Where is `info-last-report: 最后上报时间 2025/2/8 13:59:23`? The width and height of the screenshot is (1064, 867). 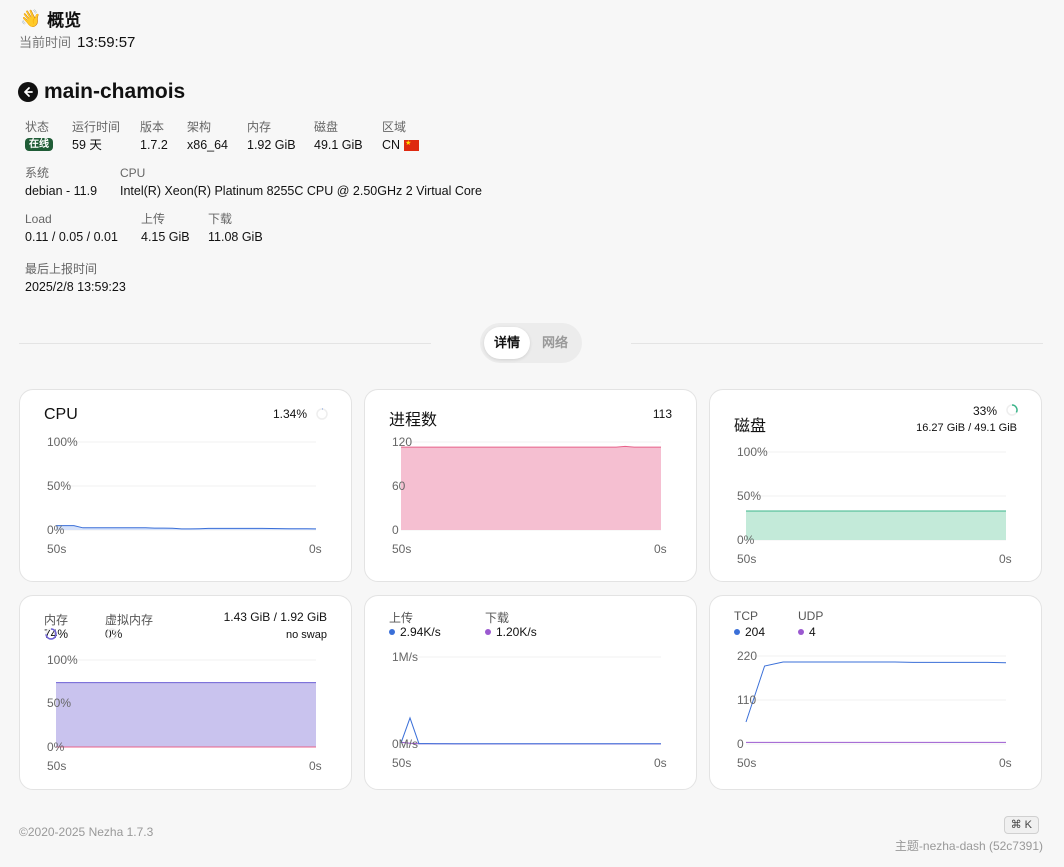 info-last-report: 最后上报时间 2025/2/8 13:59:23 is located at coordinates (75, 278).